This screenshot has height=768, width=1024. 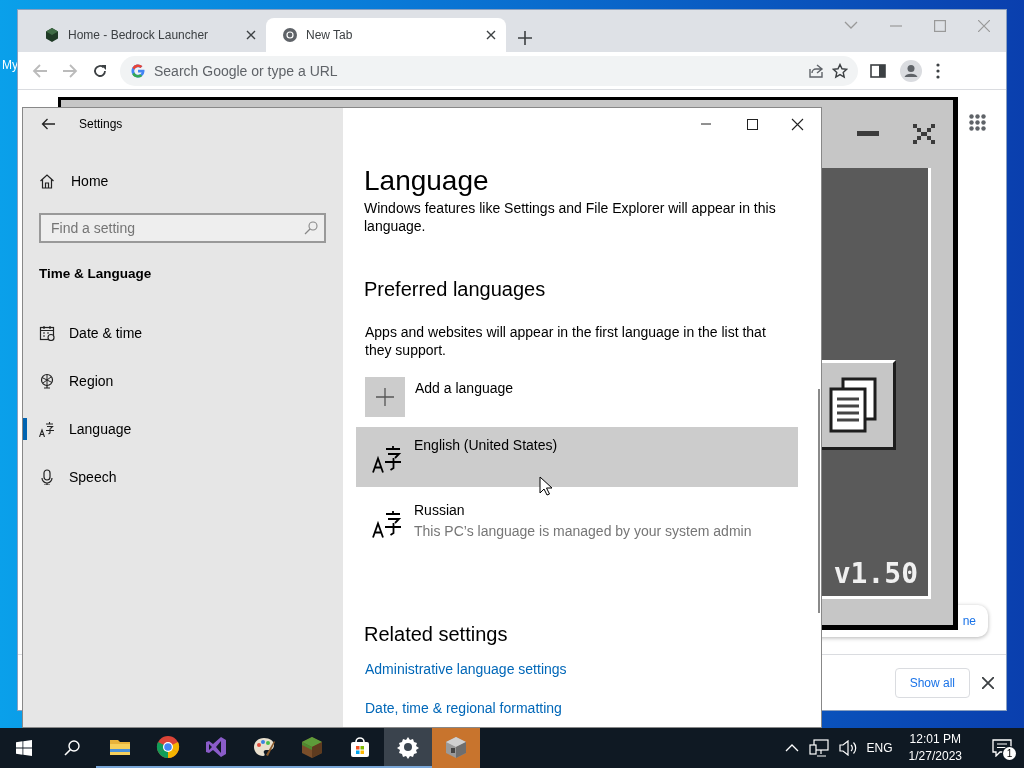 What do you see at coordinates (816, 70) in the screenshot?
I see `share-icon` at bounding box center [816, 70].